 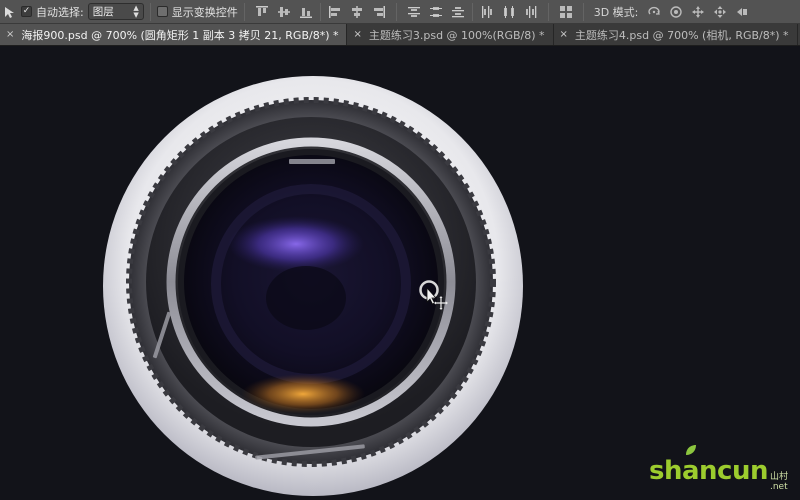 What do you see at coordinates (26, 11) in the screenshot?
I see `auto-select-checkbox` at bounding box center [26, 11].